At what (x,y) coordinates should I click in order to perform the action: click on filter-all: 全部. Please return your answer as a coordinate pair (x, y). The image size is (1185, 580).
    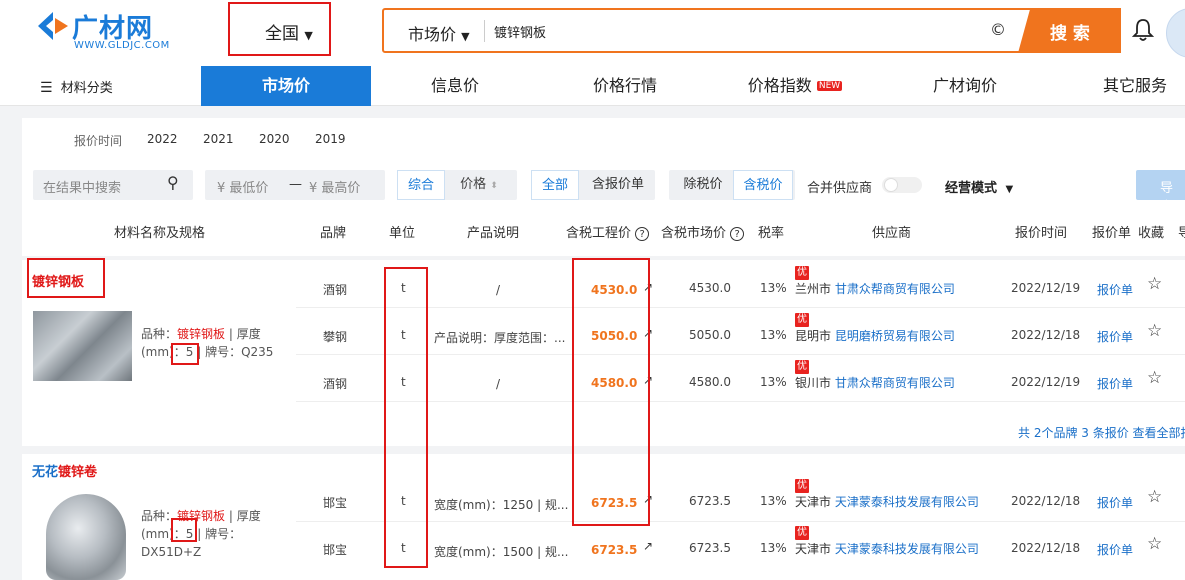
    Looking at the image, I should click on (555, 185).